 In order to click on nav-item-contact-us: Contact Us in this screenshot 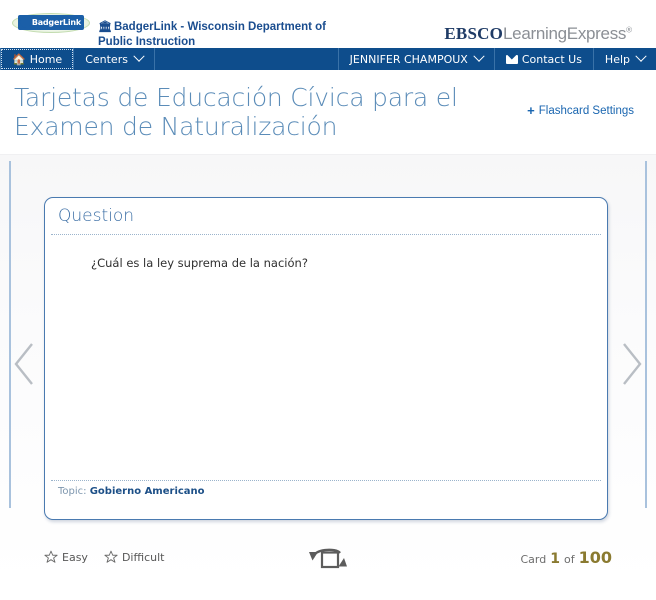, I will do `click(543, 59)`.